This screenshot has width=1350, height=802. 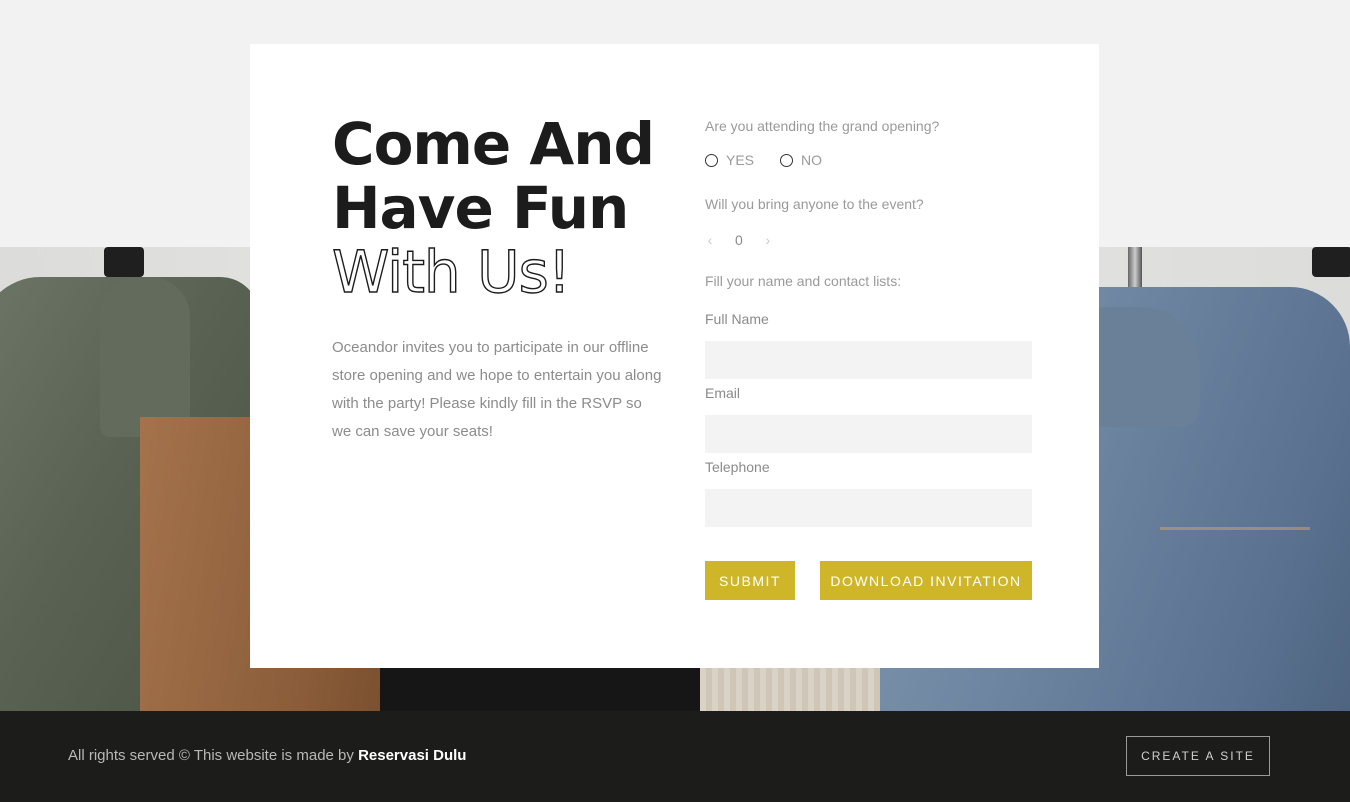 I want to click on telephone-field, so click(x=868, y=508).